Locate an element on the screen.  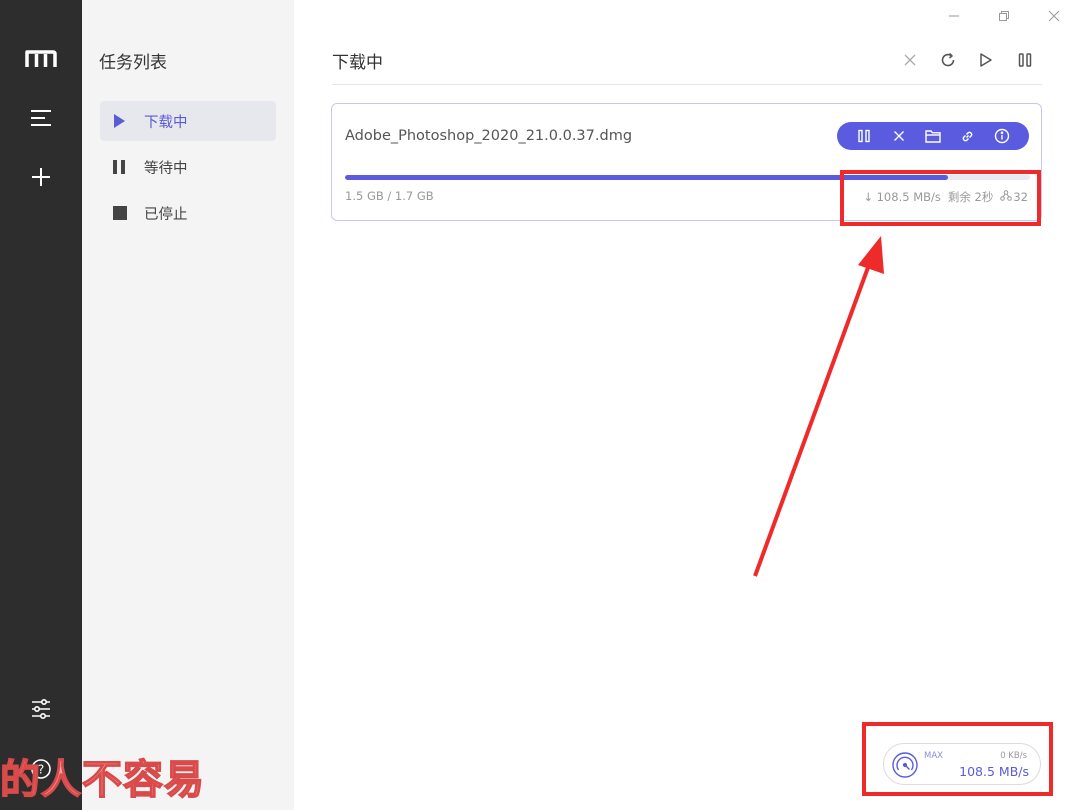
watermark-text: 的人不容易 is located at coordinates (102, 780).